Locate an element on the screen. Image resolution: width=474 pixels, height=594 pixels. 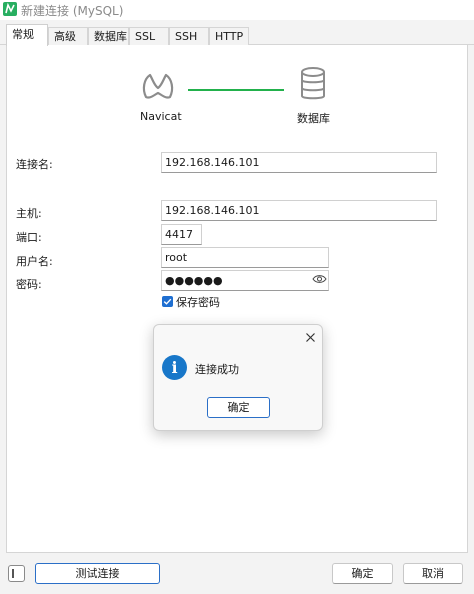
tab-ssh: SSH is located at coordinates (189, 36).